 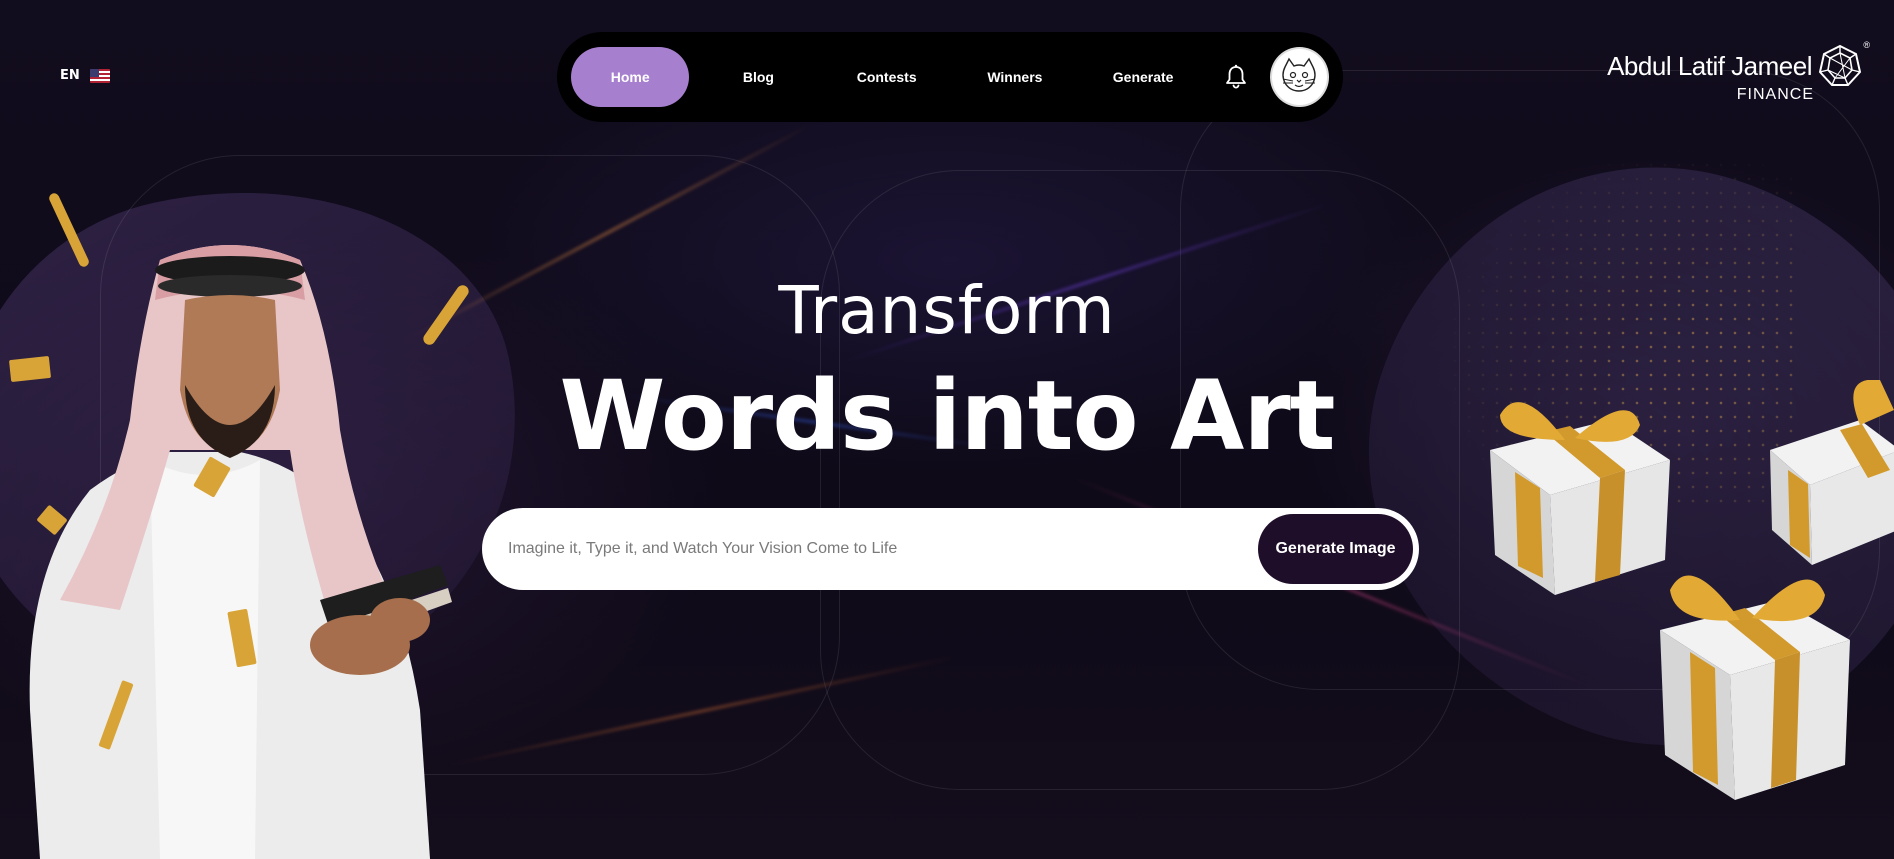 I want to click on brand-subtitle: FINANCE, so click(x=1775, y=94).